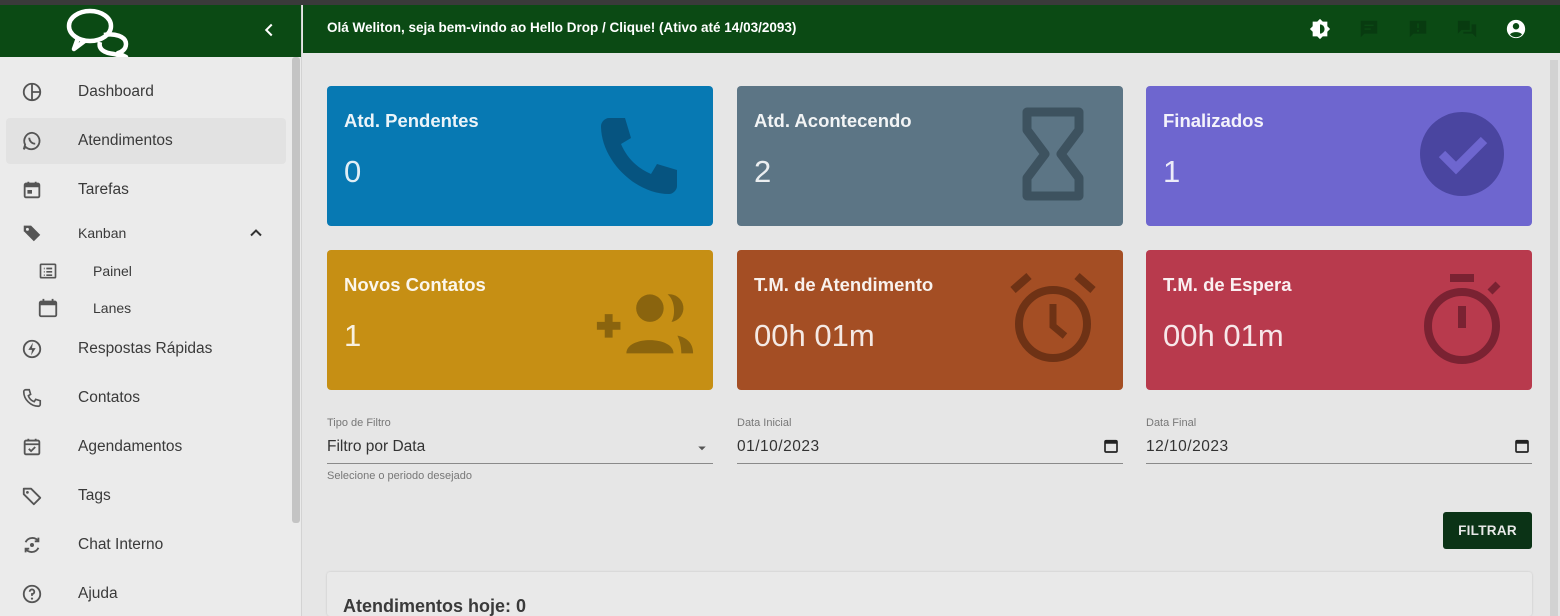 The height and width of the screenshot is (616, 1560). What do you see at coordinates (1467, 29) in the screenshot?
I see `forum-icon` at bounding box center [1467, 29].